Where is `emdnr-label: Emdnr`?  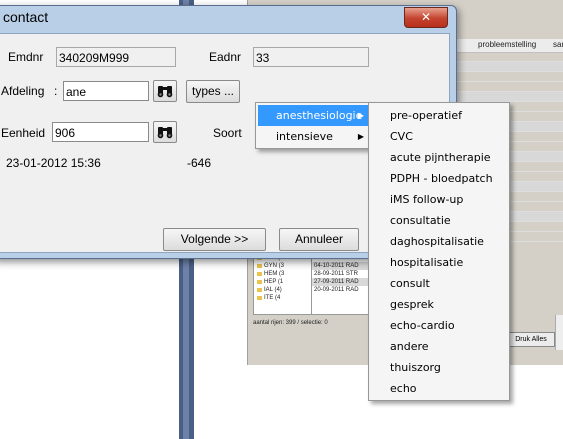 emdnr-label: Emdnr is located at coordinates (26, 57).